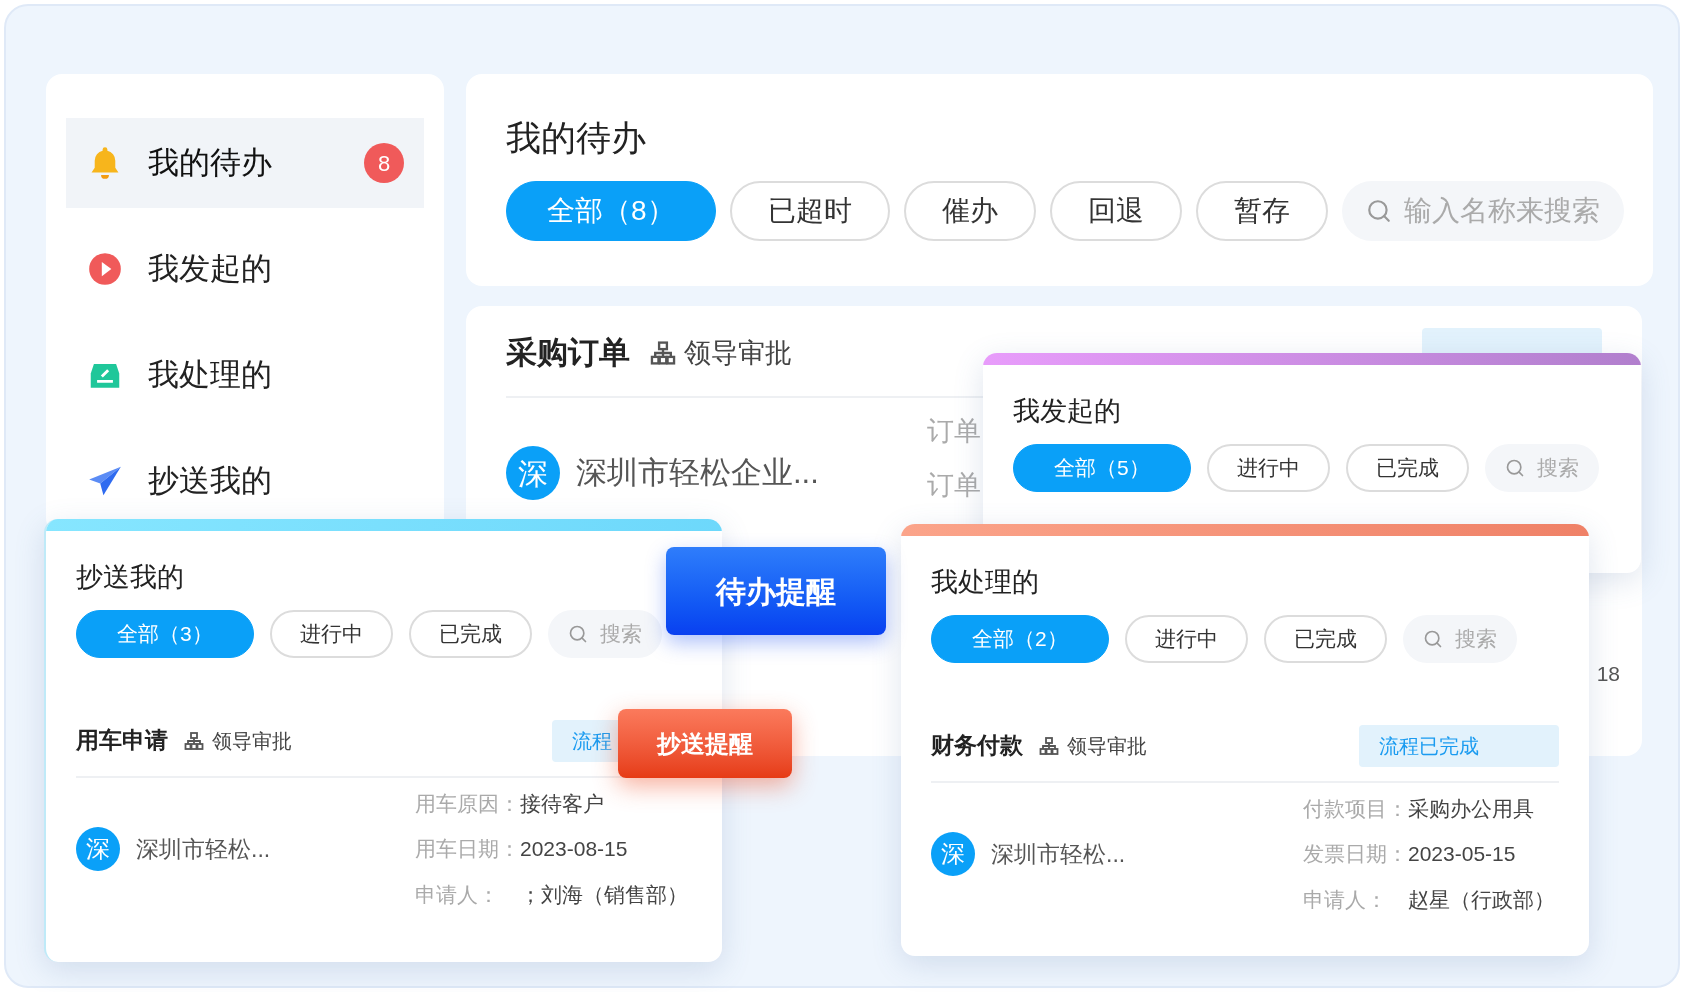  Describe the element at coordinates (1261, 210) in the screenshot. I see `filter-tab: 暂存` at that location.